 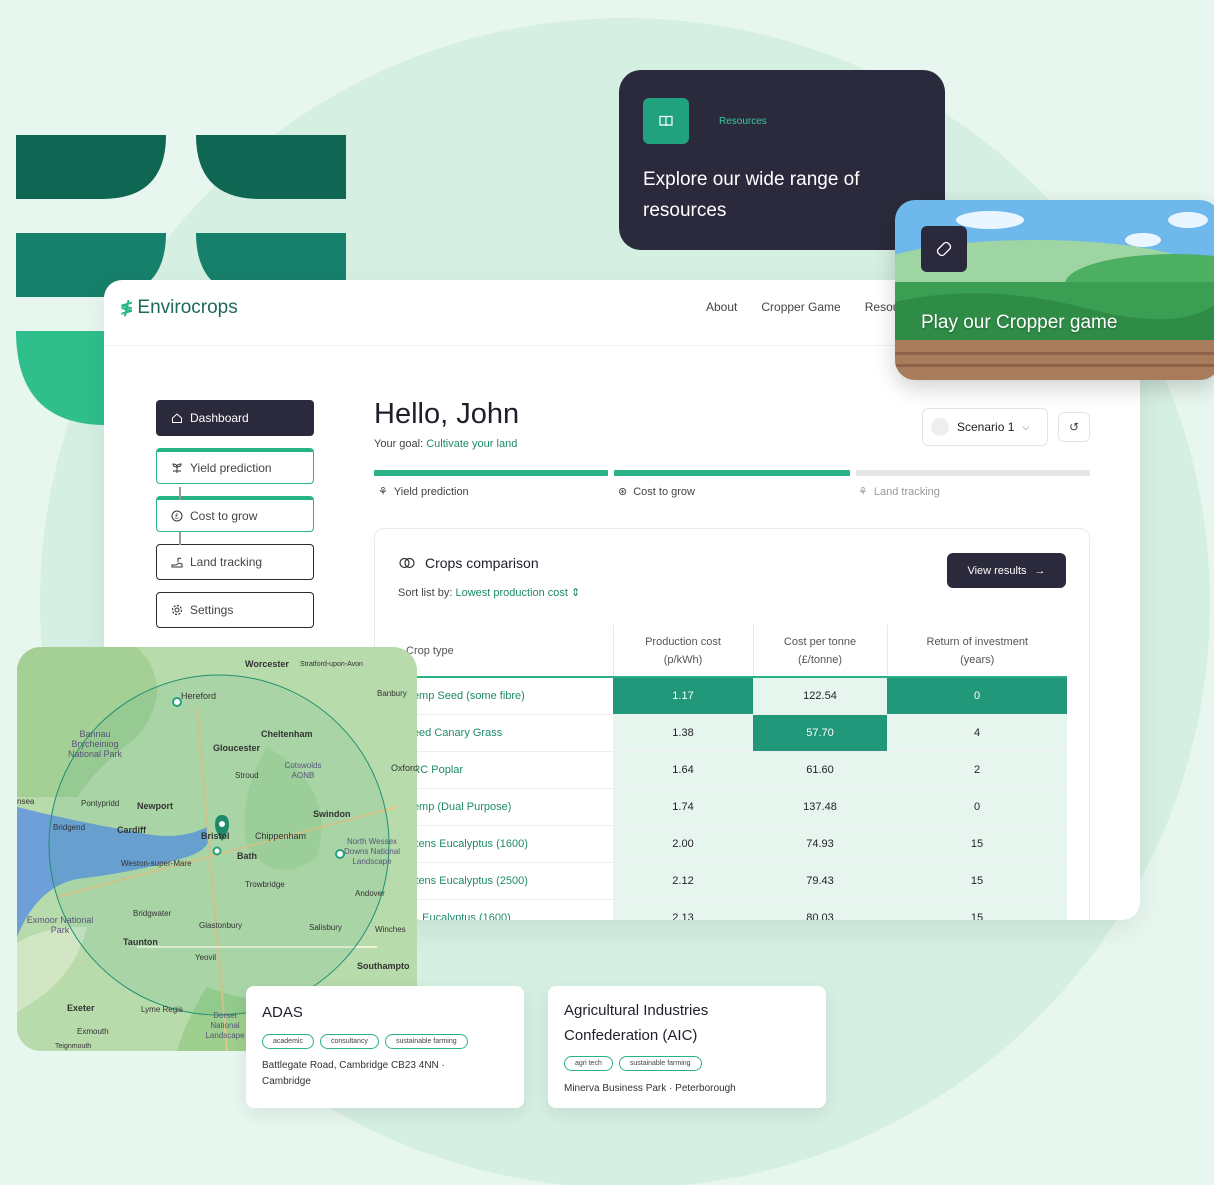 What do you see at coordinates (225, 1025) in the screenshot?
I see `map-label: Dorset National Landscape` at bounding box center [225, 1025].